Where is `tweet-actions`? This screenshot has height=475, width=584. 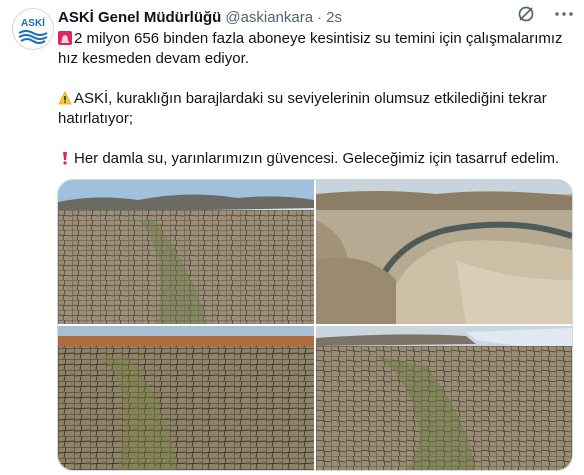
tweet-actions is located at coordinates (545, 14).